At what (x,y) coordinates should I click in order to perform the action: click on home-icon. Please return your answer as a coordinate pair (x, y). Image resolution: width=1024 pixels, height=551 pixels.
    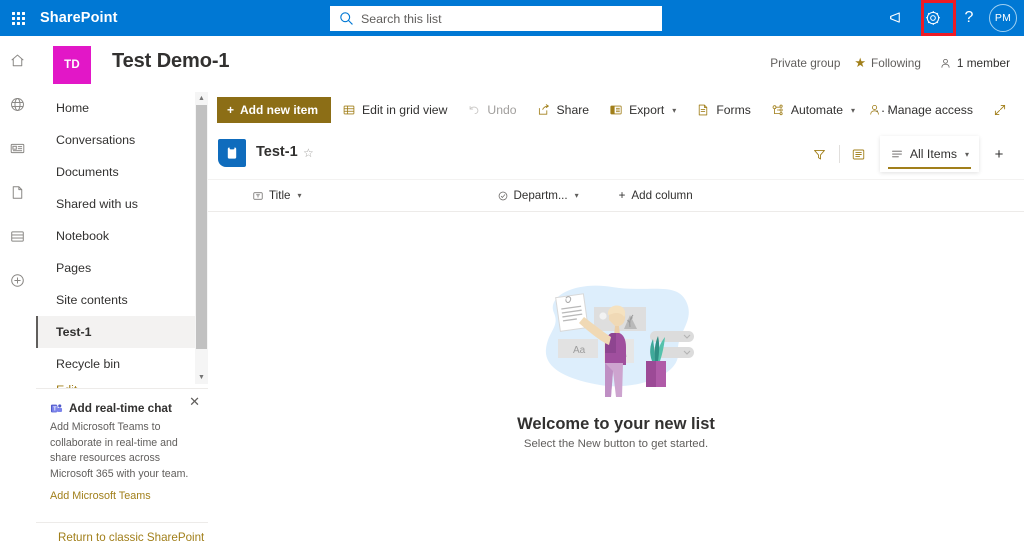
    Looking at the image, I should click on (17, 60).